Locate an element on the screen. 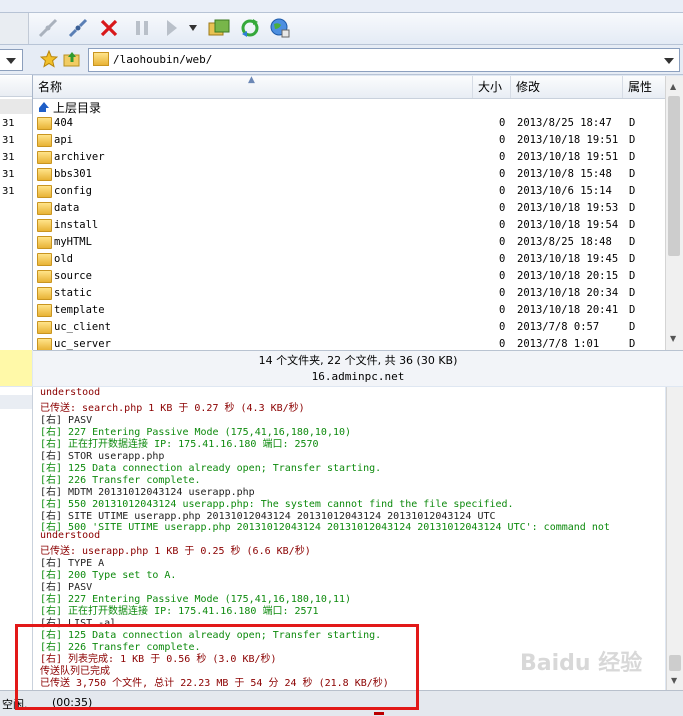  file-row: template 0 2013/10/18 20:41 D is located at coordinates (349, 311).